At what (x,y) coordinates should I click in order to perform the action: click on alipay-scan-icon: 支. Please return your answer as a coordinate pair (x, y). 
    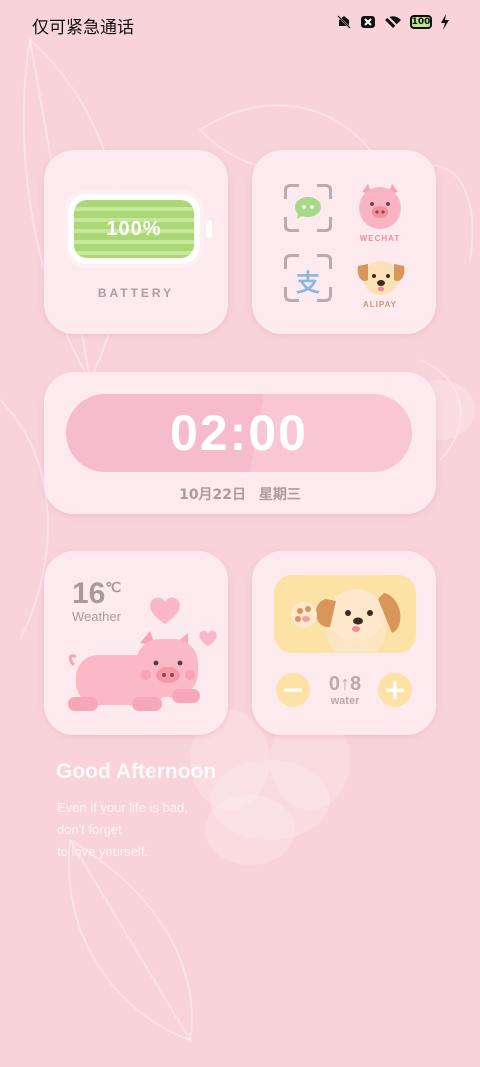
    Looking at the image, I should click on (308, 278).